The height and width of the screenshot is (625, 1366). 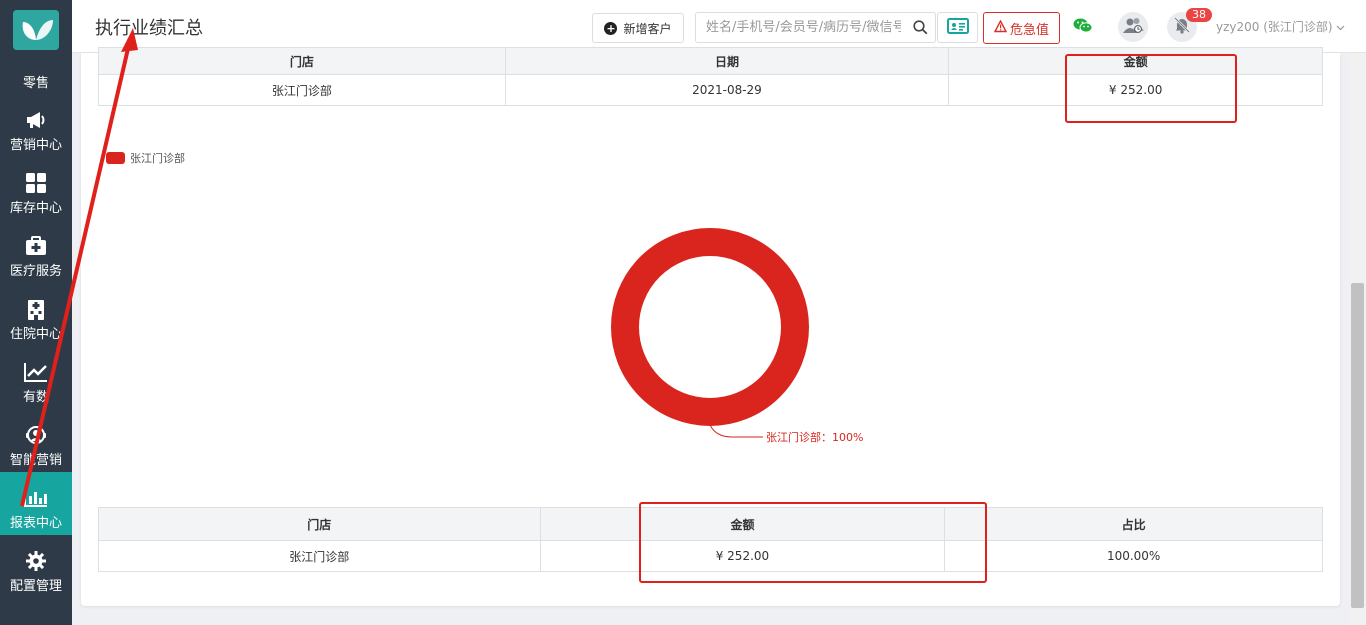 I want to click on medical-kit-icon, so click(x=36, y=246).